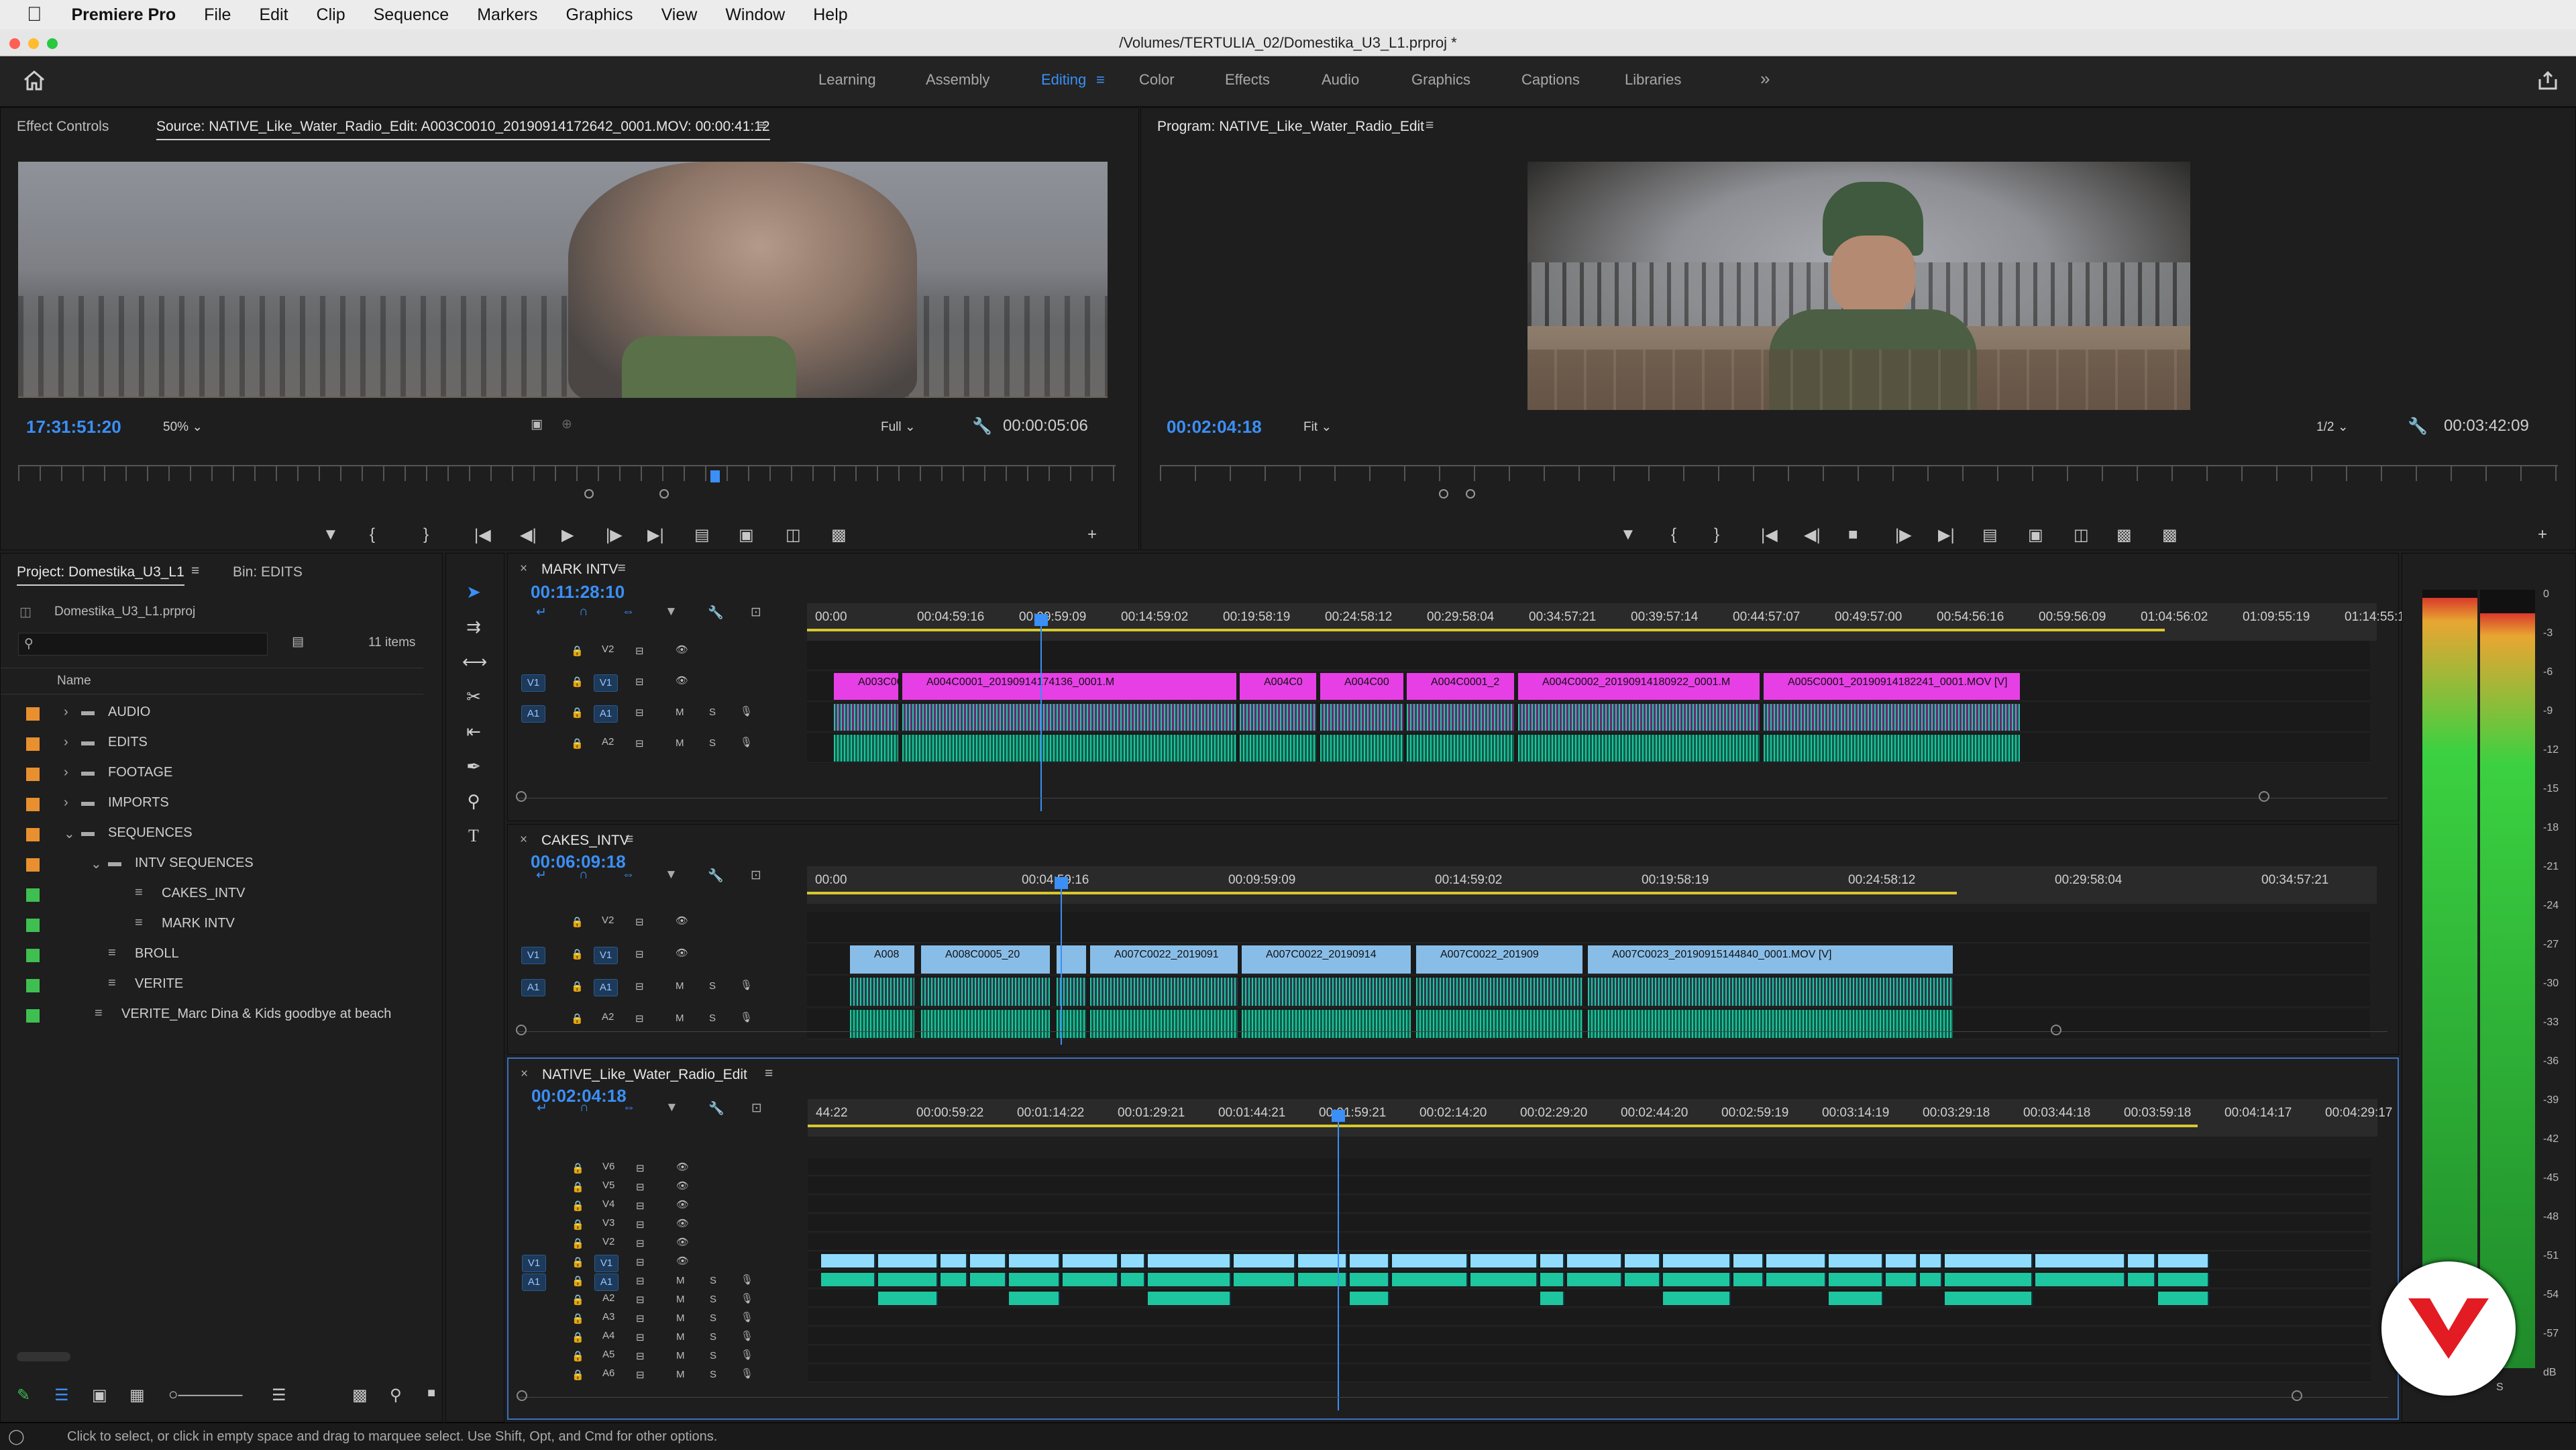  I want to click on sequence-timecode: 00:11:28:10, so click(578, 592).